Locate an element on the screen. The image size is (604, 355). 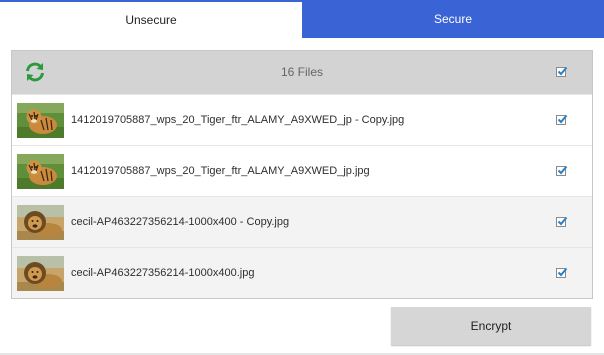
files-count-label: 16 Files is located at coordinates (302, 72).